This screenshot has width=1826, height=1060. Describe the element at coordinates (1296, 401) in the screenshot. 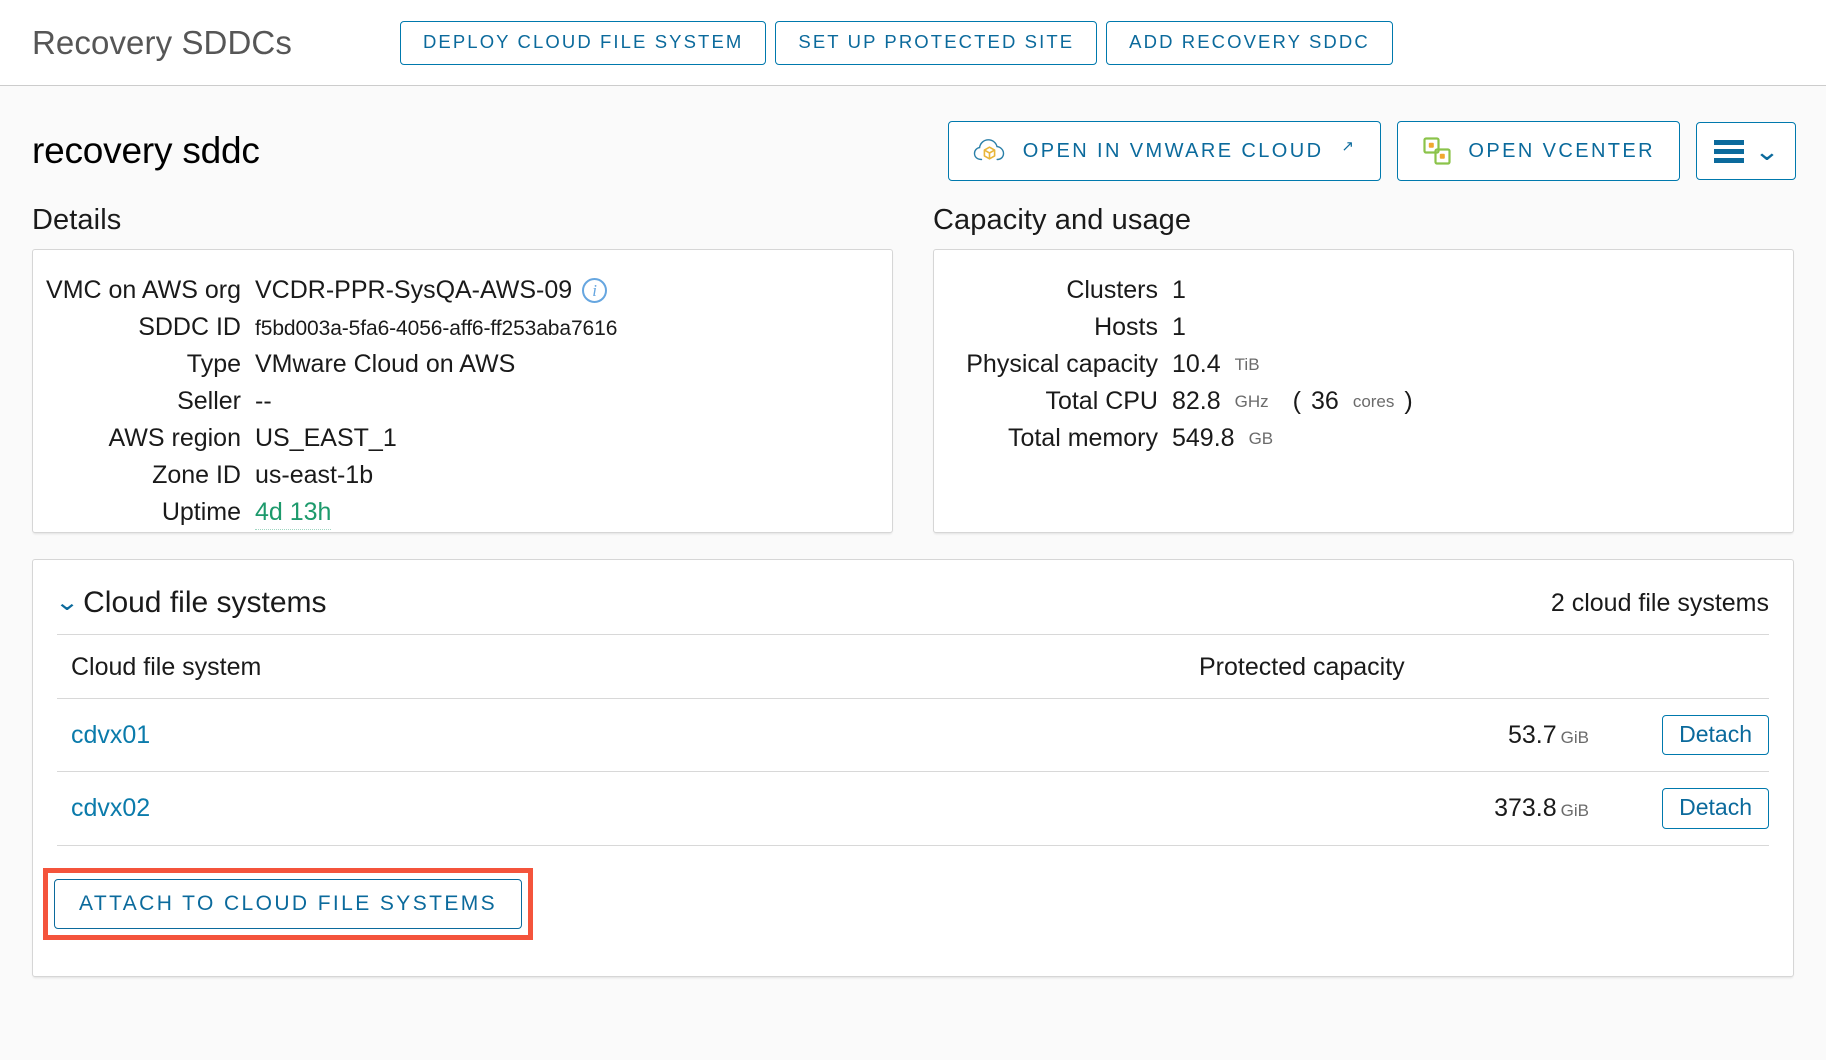

I see `cpu-cores-open-paren: (` at that location.